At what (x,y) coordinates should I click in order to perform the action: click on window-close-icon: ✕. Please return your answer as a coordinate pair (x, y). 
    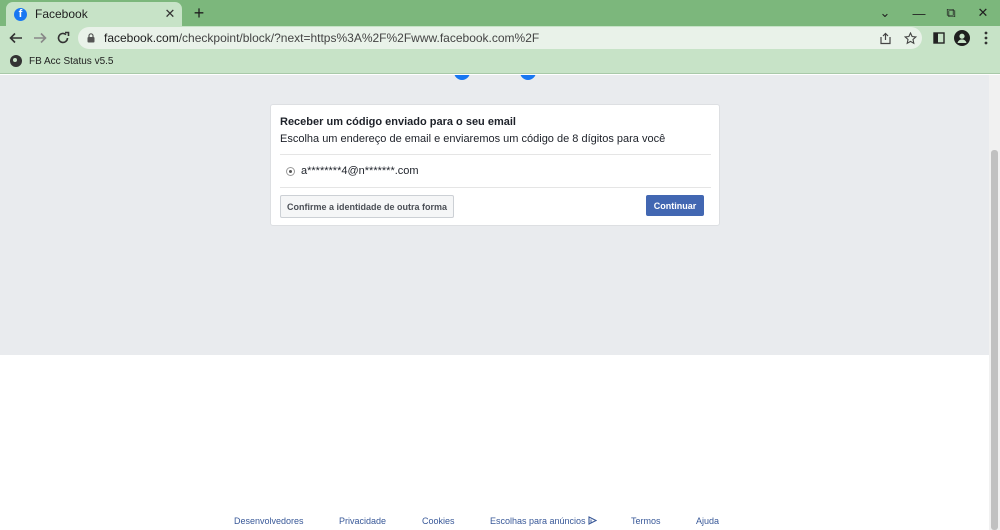
    Looking at the image, I should click on (983, 13).